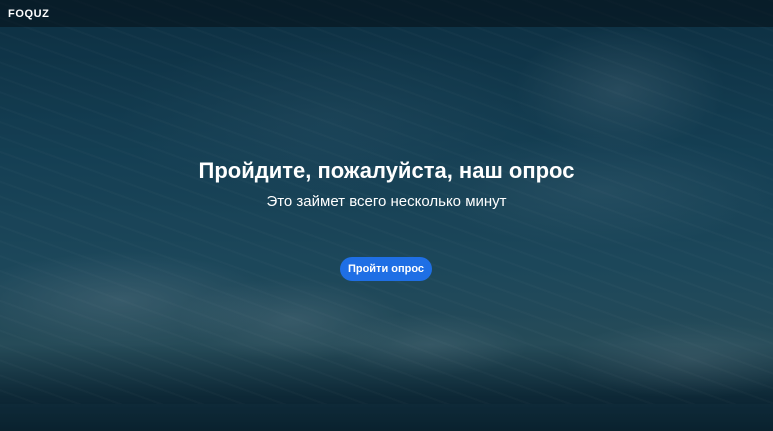  Describe the element at coordinates (386, 170) in the screenshot. I see `page-title: Пройдите, пожалуйста, наш опрос` at that location.